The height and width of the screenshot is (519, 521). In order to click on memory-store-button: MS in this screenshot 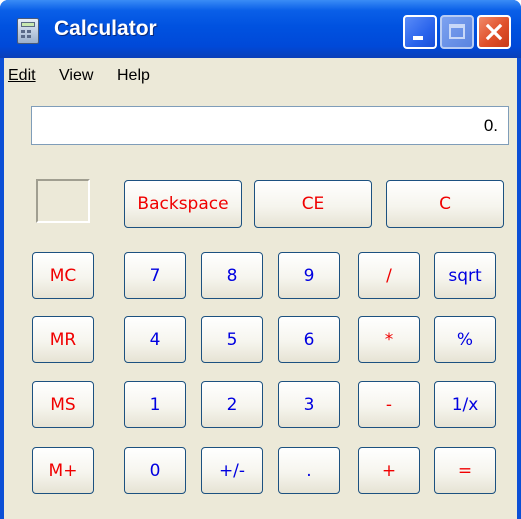, I will do `click(63, 404)`.